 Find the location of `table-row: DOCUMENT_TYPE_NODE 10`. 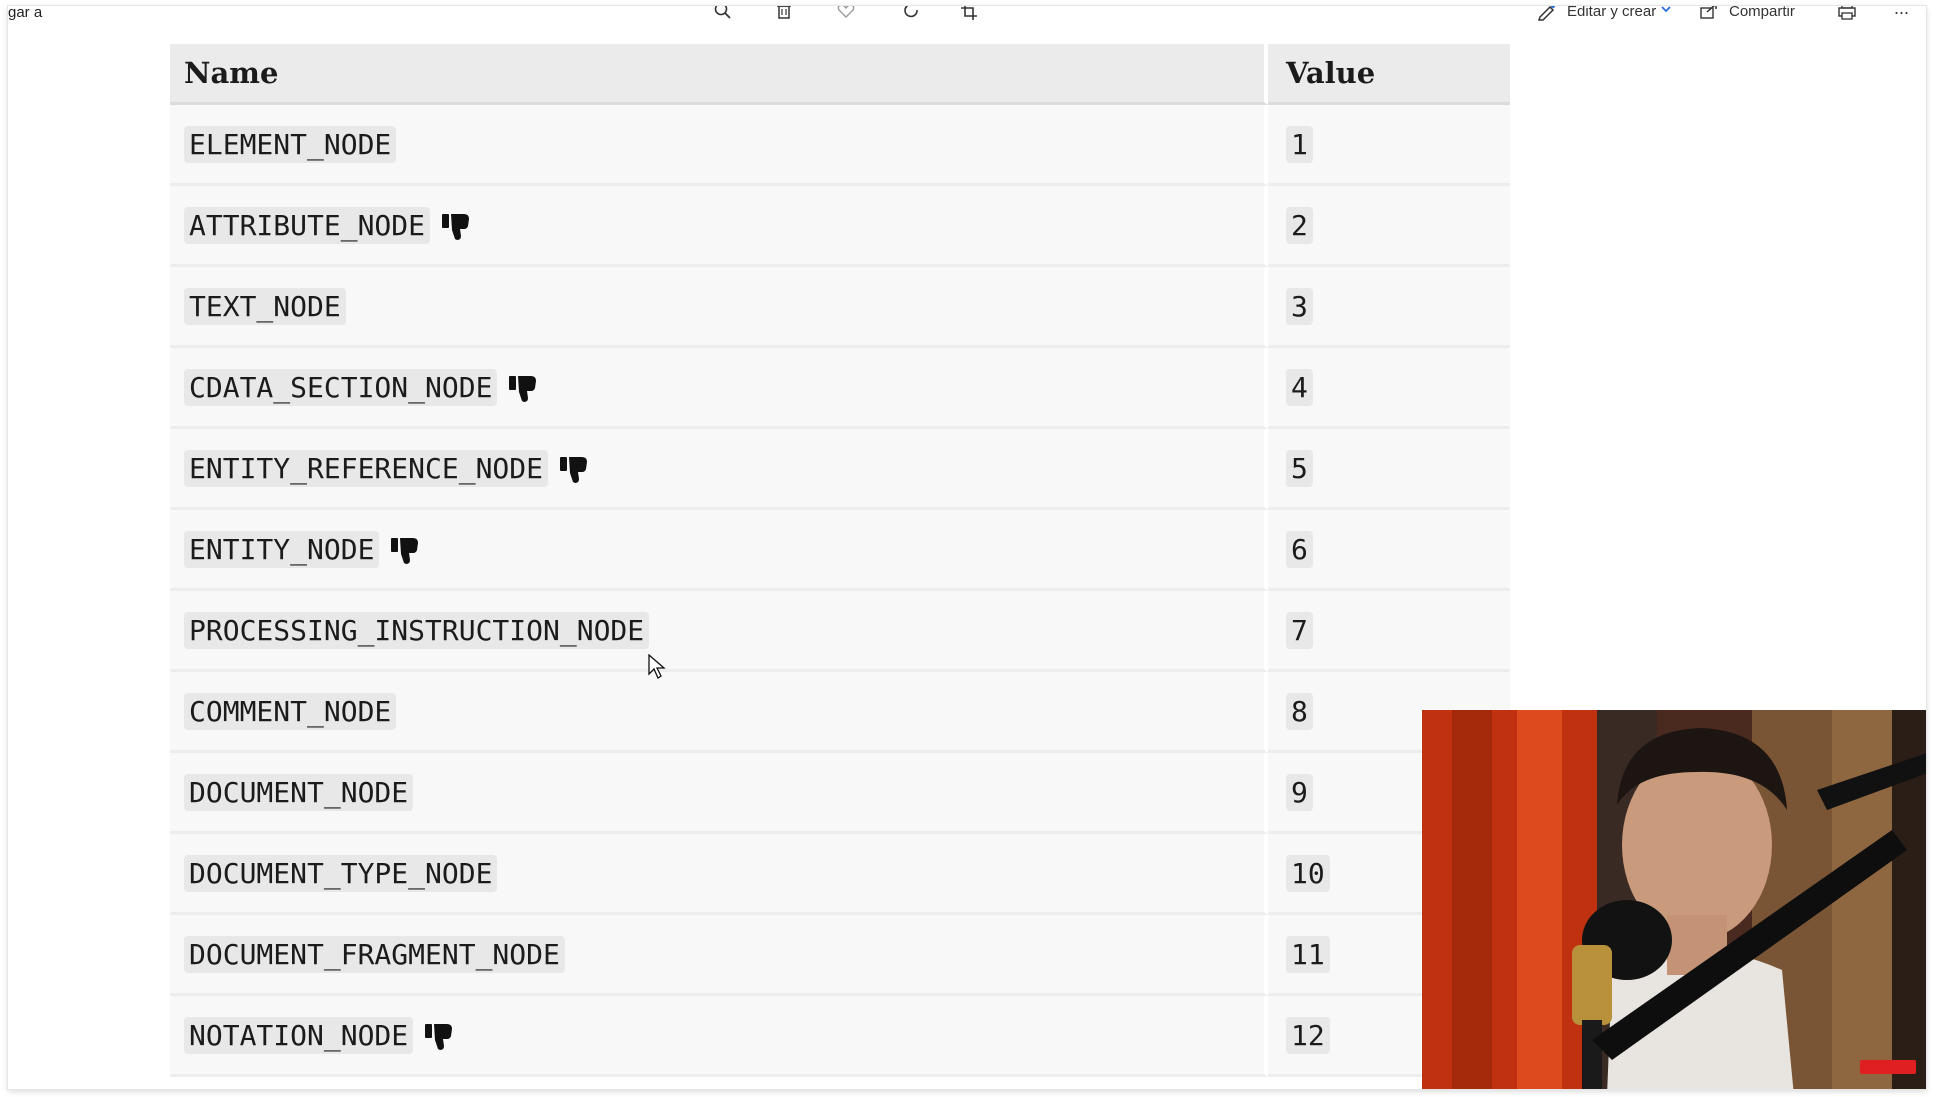

table-row: DOCUMENT_TYPE_NODE 10 is located at coordinates (840, 874).